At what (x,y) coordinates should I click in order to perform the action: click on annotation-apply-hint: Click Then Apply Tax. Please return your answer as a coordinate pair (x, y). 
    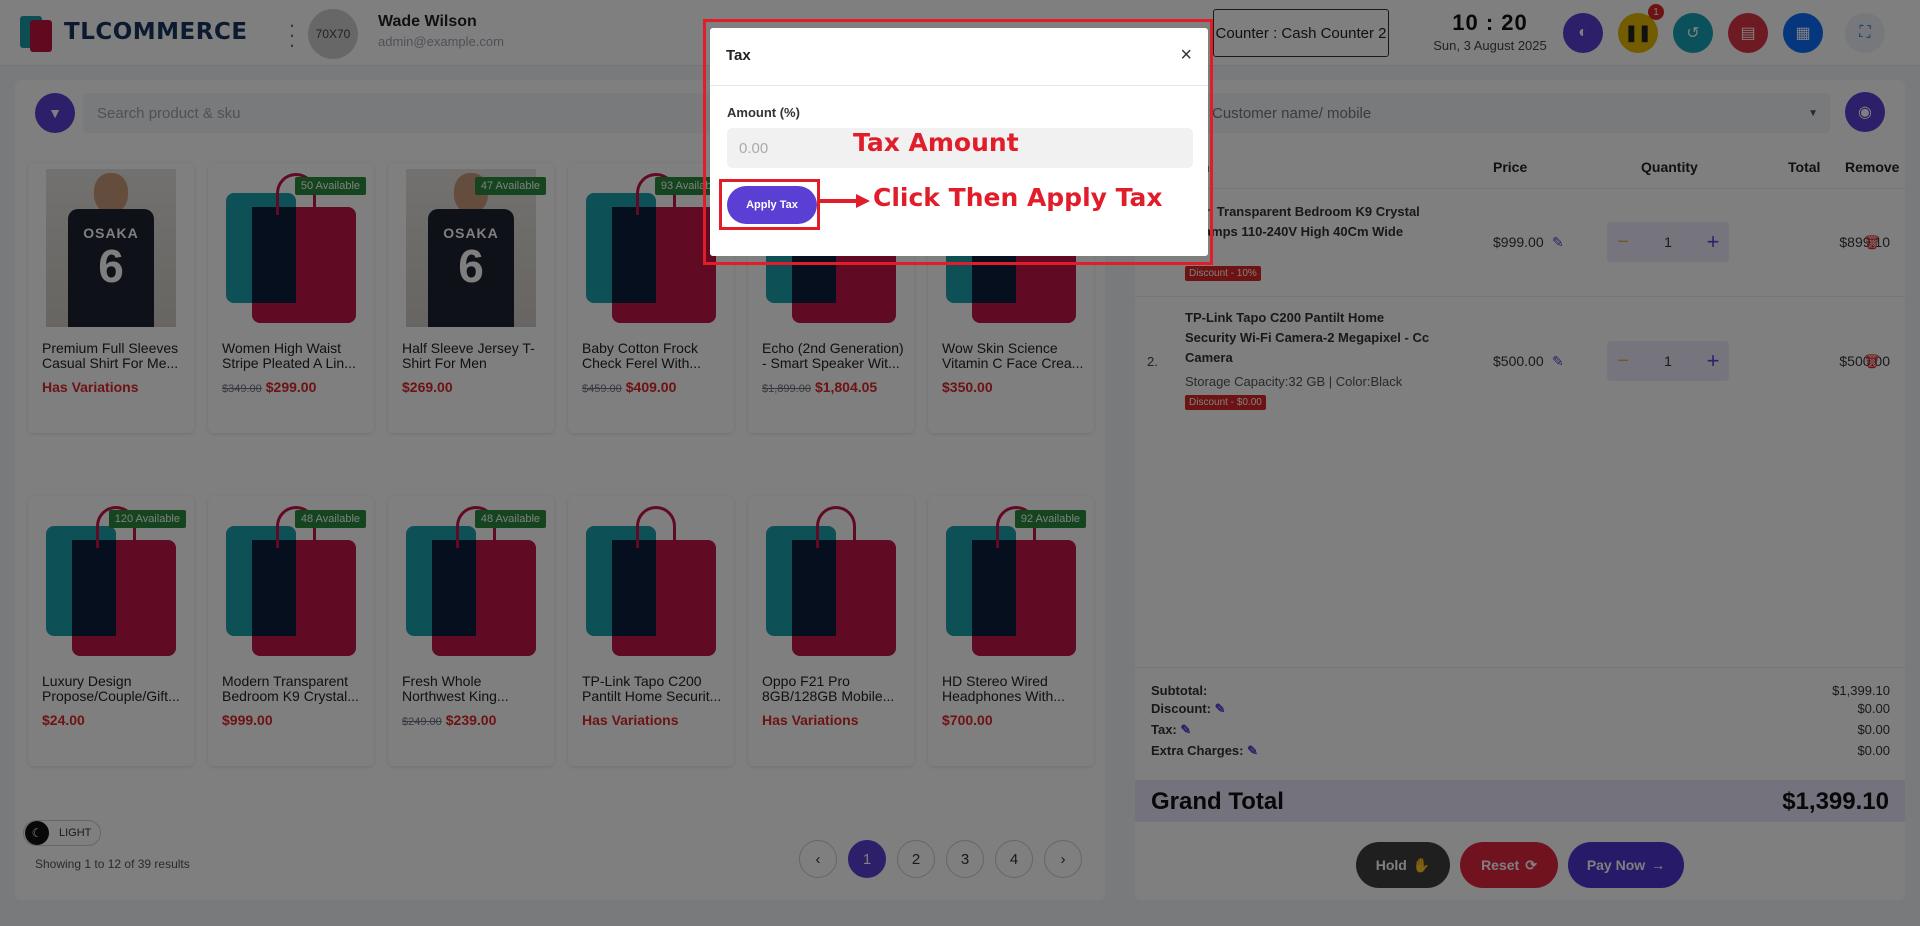
    Looking at the image, I should click on (1018, 197).